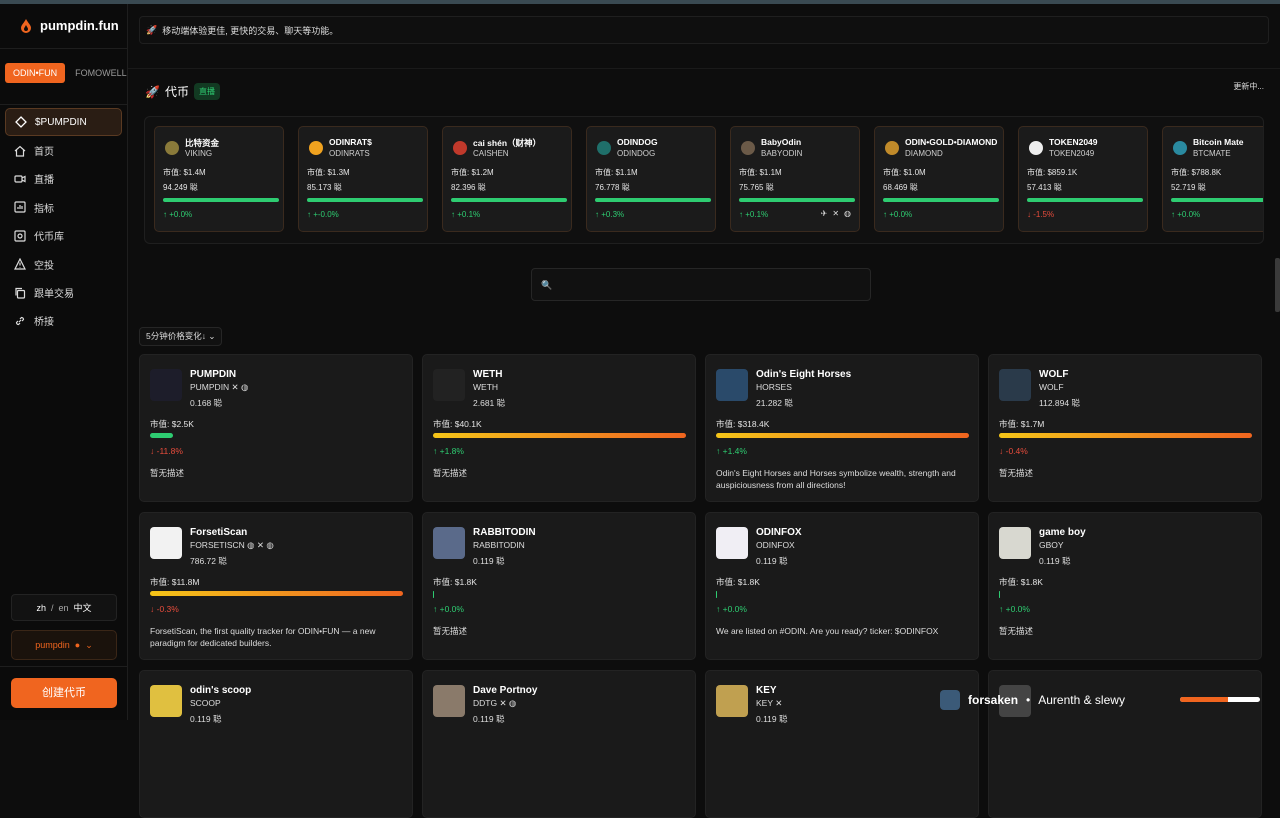  What do you see at coordinates (63, 292) in the screenshot?
I see `sidebar-item-copy-trade: 跟单交易` at bounding box center [63, 292].